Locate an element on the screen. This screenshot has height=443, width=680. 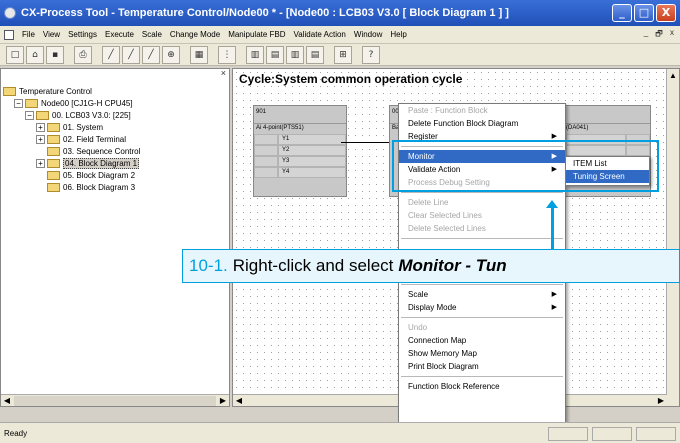
menu-file: File is located at coordinates (28, 34).